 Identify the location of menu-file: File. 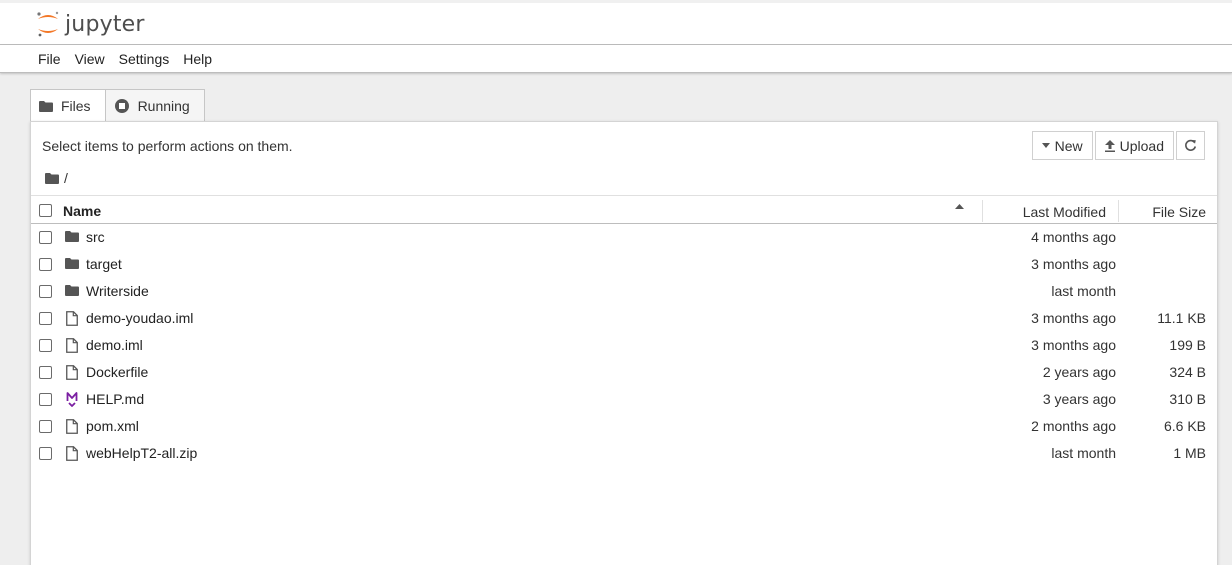
(49, 59).